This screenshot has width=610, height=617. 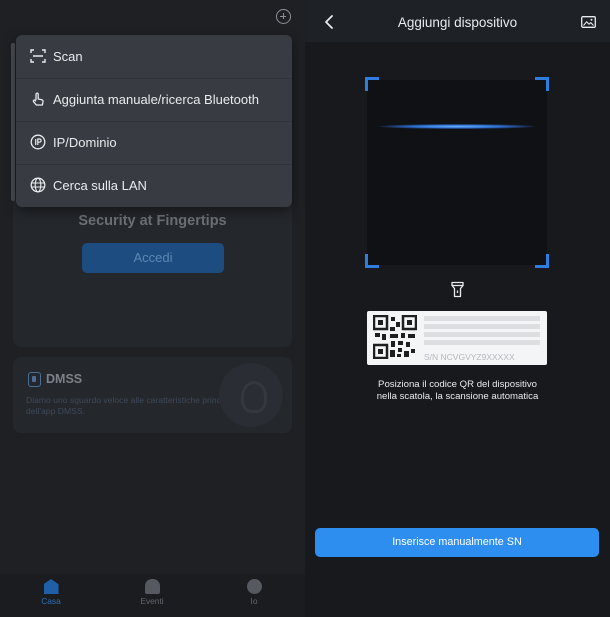 I want to click on scan-instruction-line: Posiziona il codice QR del dispositivo, so click(x=457, y=384).